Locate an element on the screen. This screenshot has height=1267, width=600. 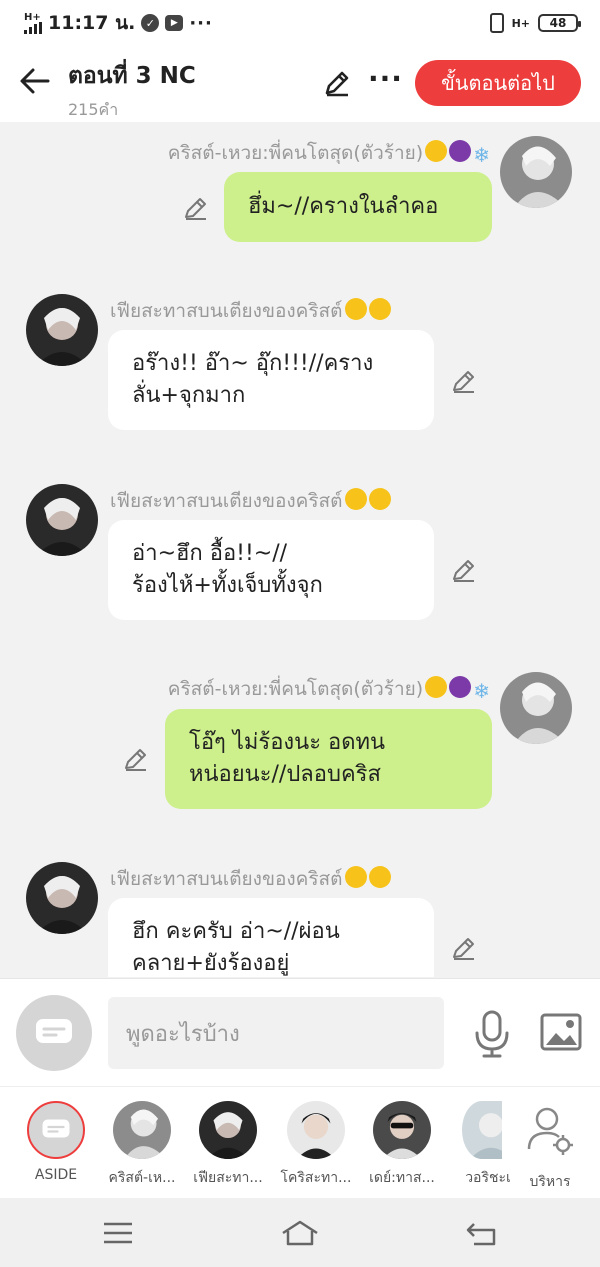
image-icon is located at coordinates (561, 1032).